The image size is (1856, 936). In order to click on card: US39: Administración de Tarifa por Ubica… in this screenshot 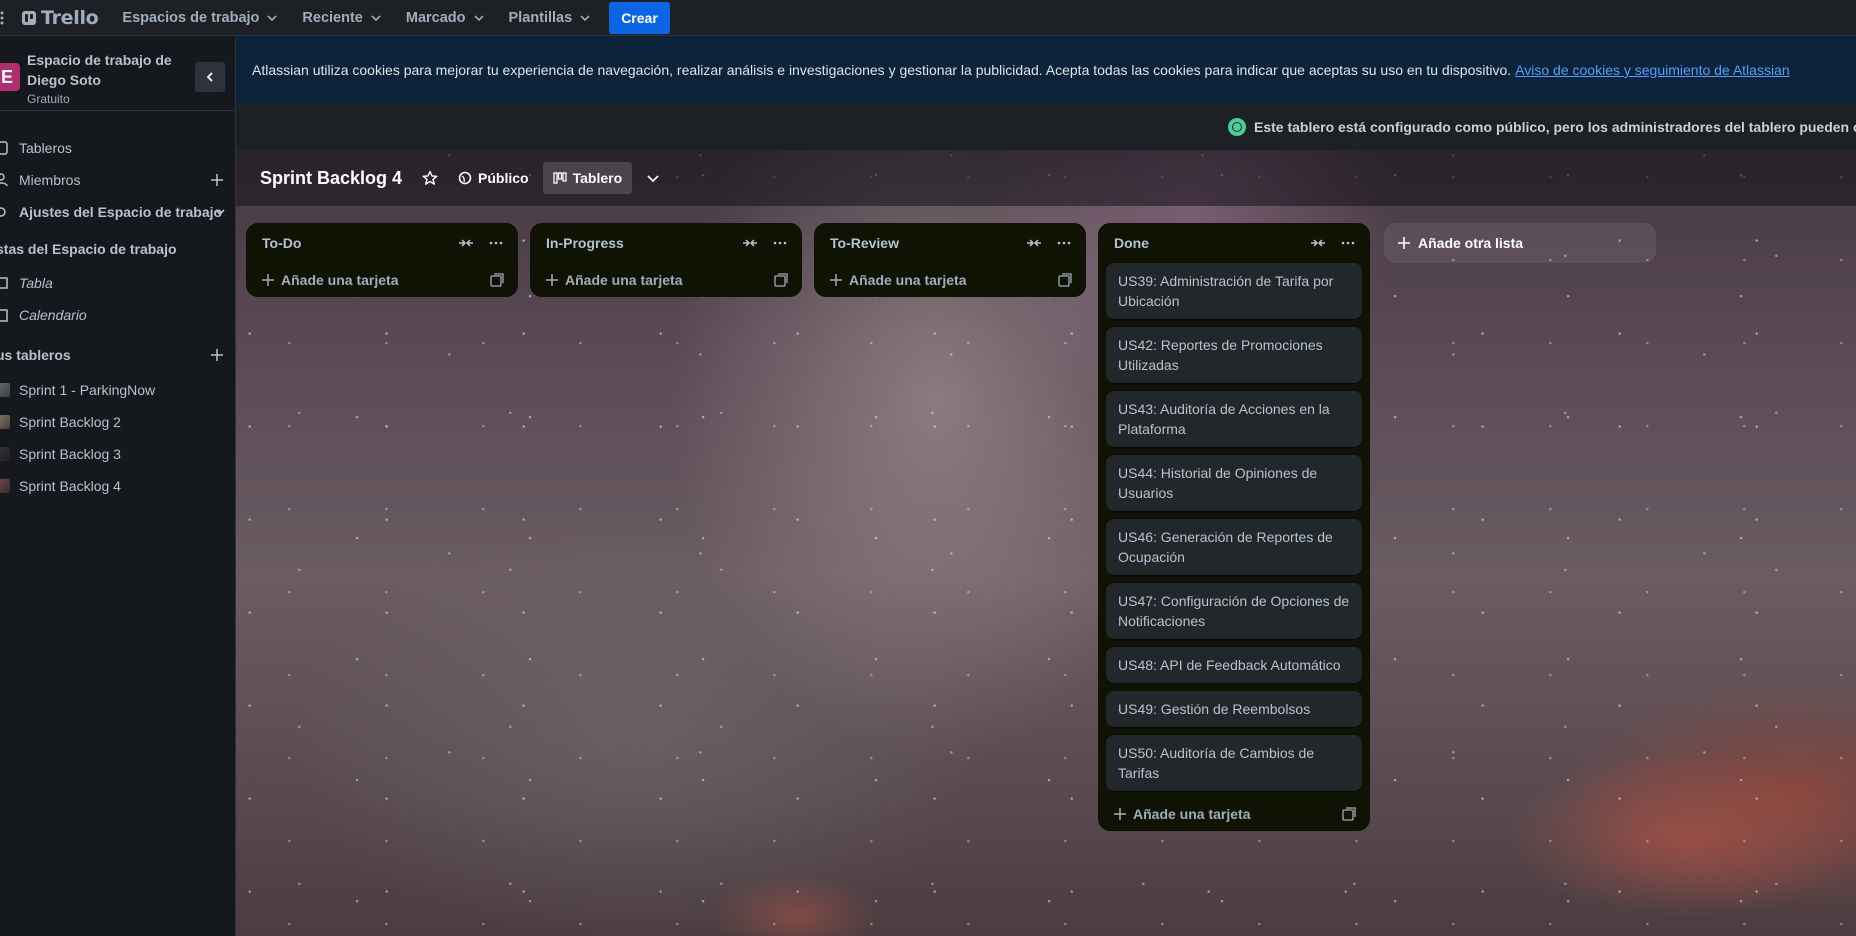, I will do `click(1234, 291)`.